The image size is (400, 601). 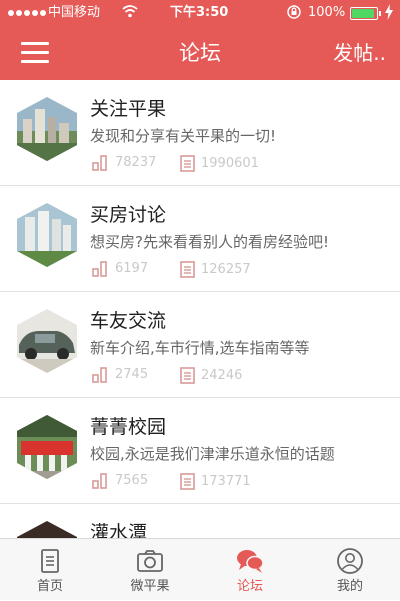 I want to click on charging-bolt-icon, so click(x=389, y=14).